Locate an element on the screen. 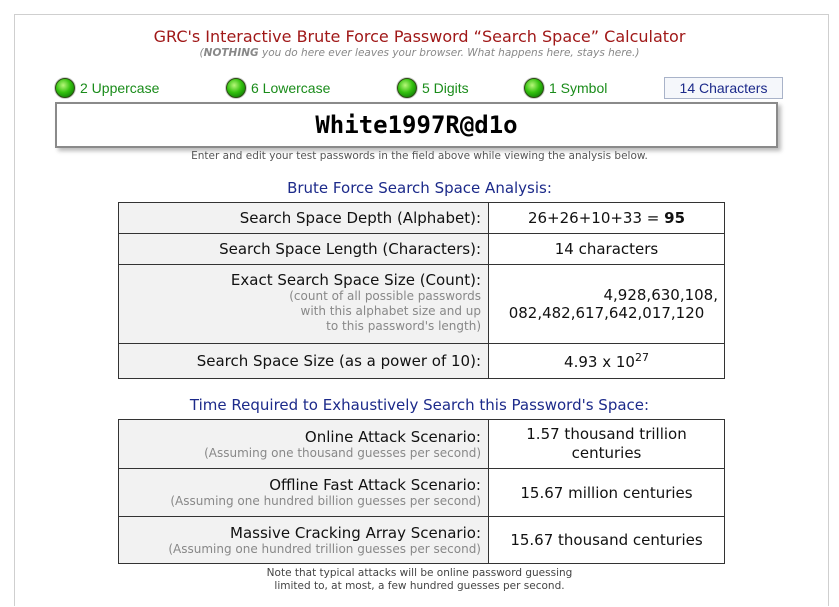 The height and width of the screenshot is (607, 839). indicator-label: 2 Uppercase is located at coordinates (120, 88).